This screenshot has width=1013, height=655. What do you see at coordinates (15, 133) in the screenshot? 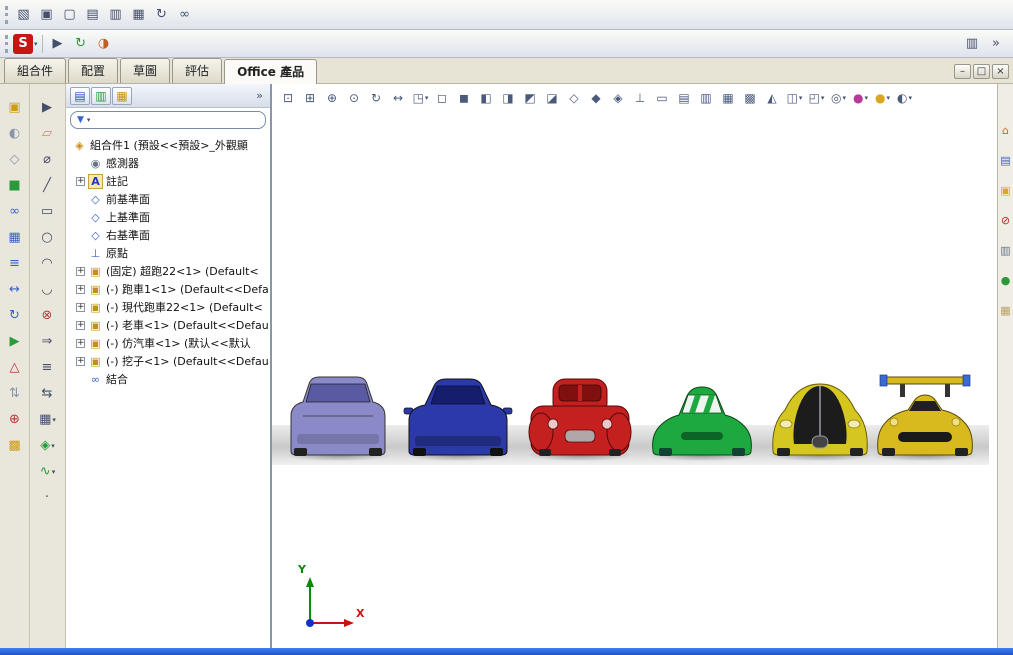
I see `hide-show-component: ◐` at bounding box center [15, 133].